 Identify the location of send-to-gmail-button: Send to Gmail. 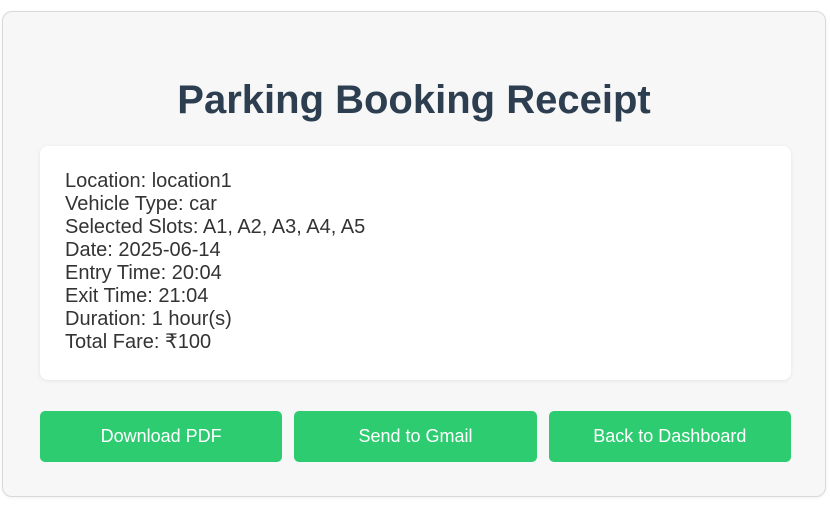
(415, 436).